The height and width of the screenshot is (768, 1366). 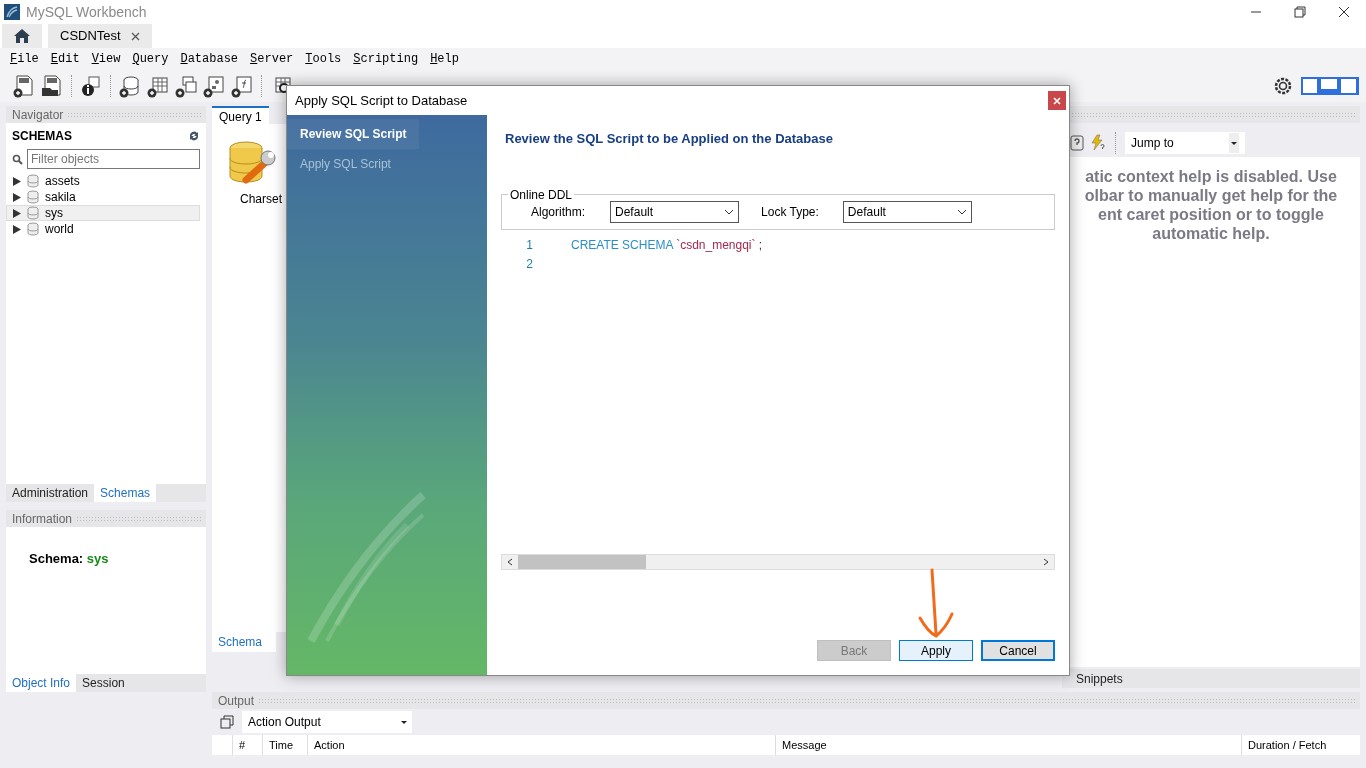 What do you see at coordinates (1283, 86) in the screenshot?
I see `settings-icon` at bounding box center [1283, 86].